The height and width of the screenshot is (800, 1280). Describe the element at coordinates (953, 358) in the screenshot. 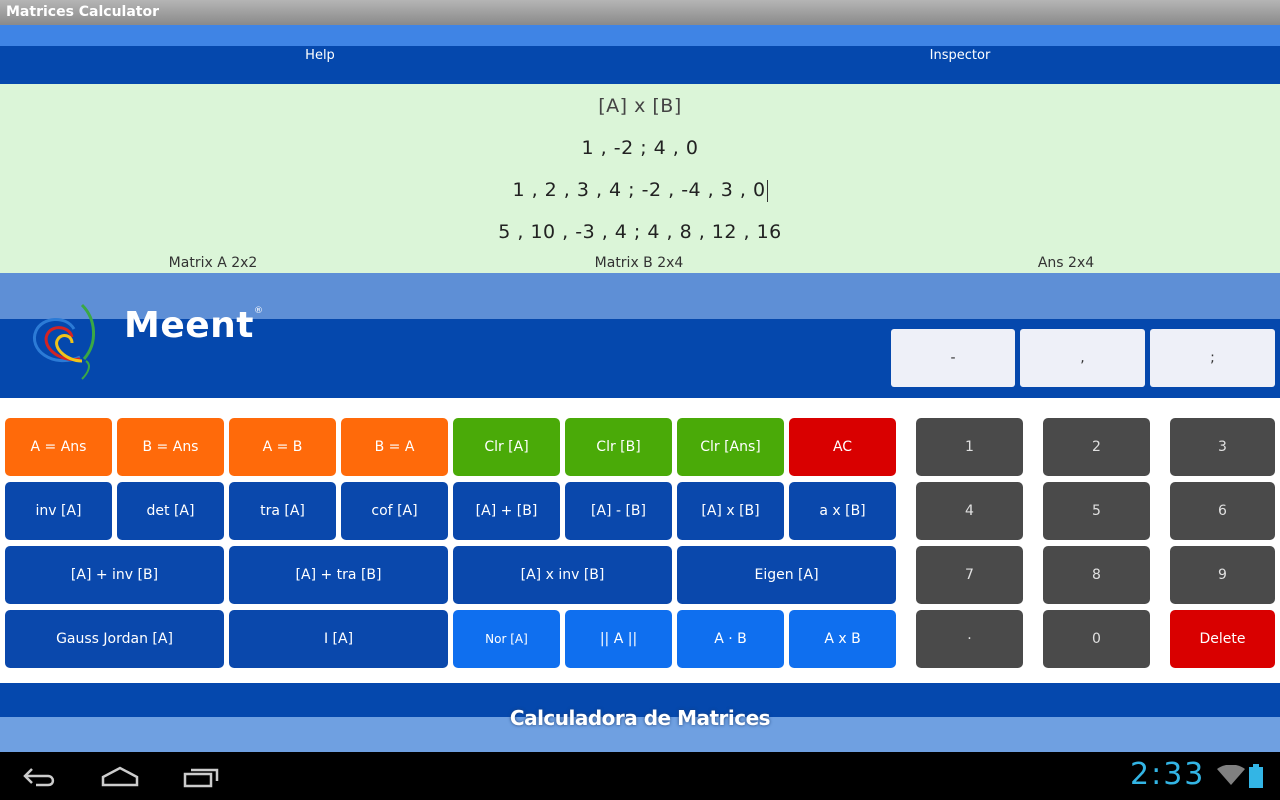

I see `minus-button: -` at that location.